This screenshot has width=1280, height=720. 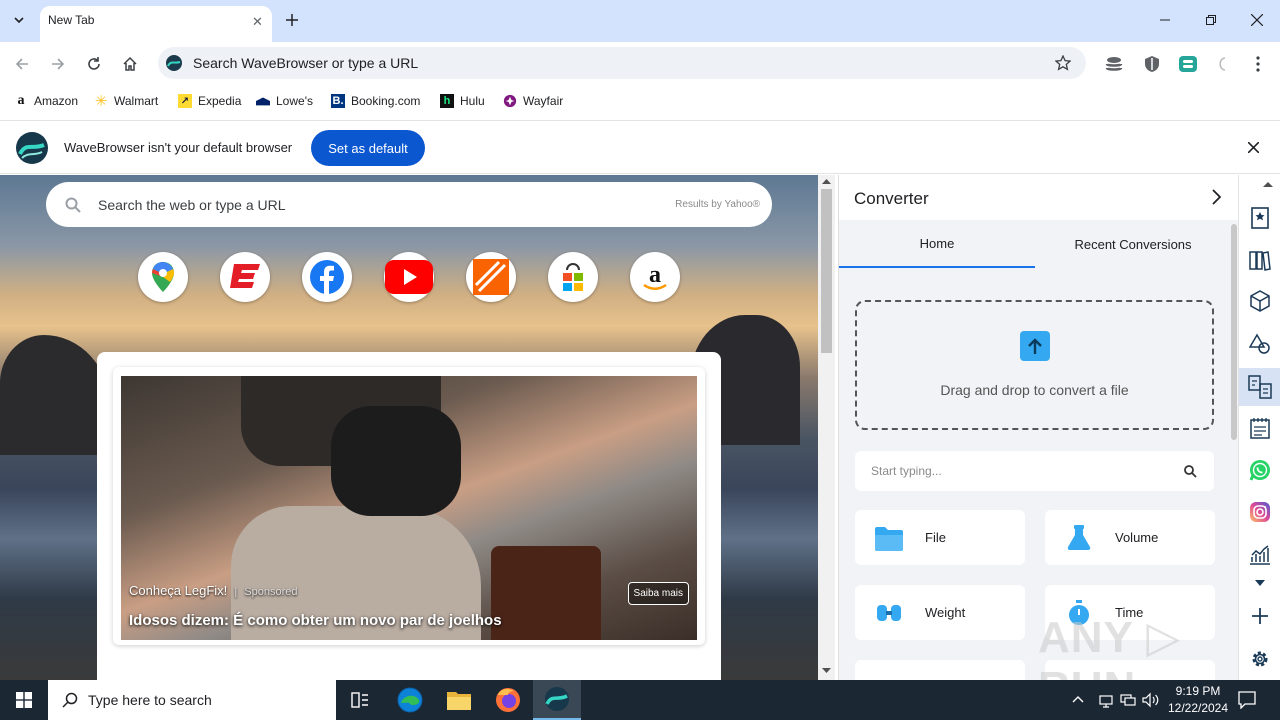 I want to click on bookmark-expedia: ↗ Expedia, so click(x=209, y=101).